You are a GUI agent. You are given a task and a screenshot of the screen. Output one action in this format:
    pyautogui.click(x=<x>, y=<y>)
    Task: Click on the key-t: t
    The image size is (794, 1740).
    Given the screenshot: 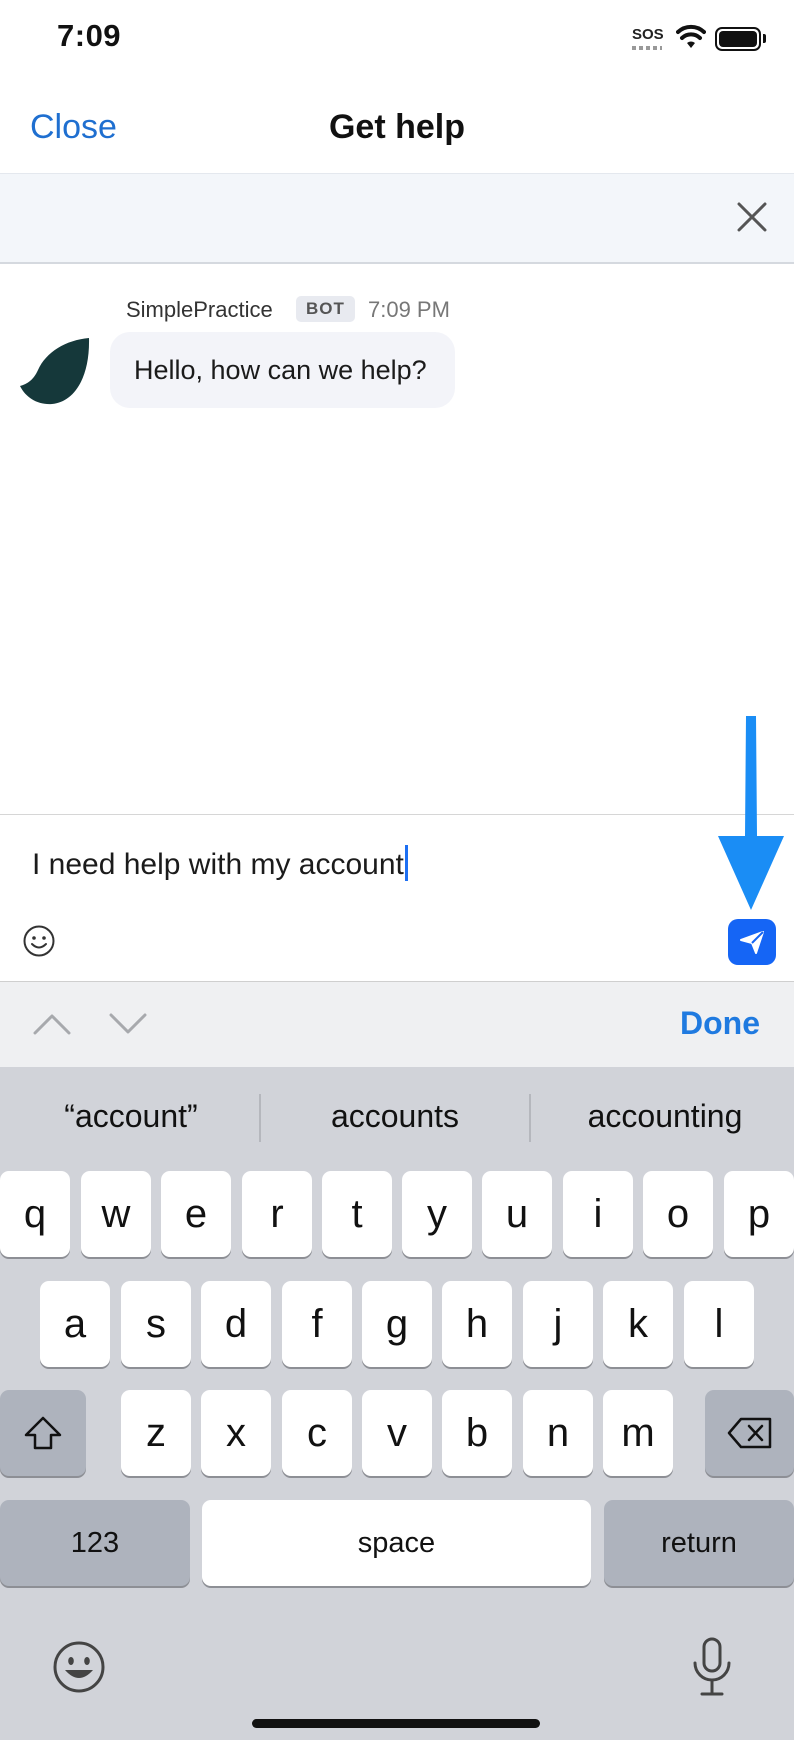 What is the action you would take?
    pyautogui.click(x=357, y=1214)
    